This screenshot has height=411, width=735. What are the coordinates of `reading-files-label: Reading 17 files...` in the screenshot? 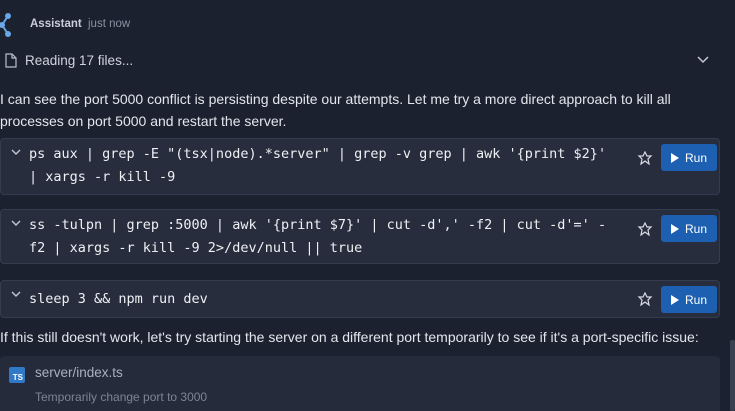 It's located at (79, 60).